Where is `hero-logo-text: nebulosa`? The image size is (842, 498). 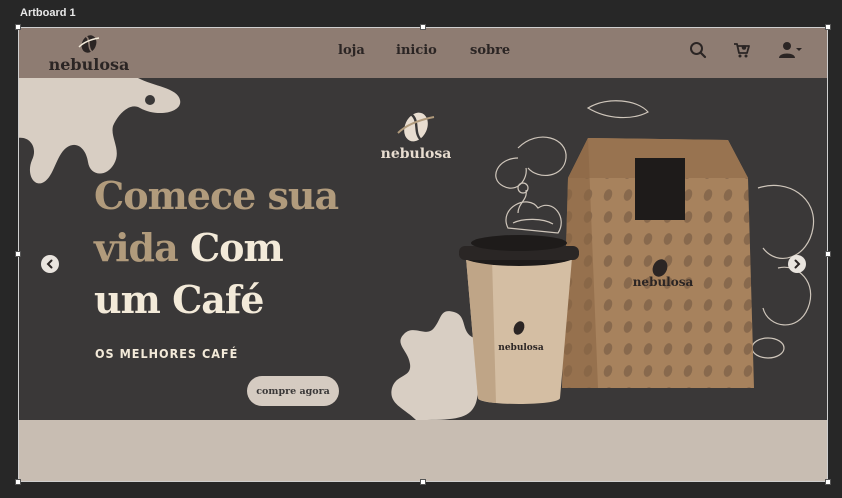
hero-logo-text: nebulosa is located at coordinates (416, 154).